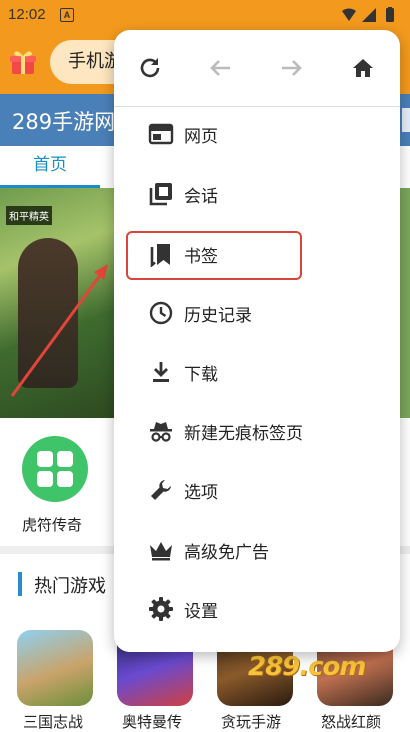 The image size is (410, 732). I want to click on signal-icon, so click(369, 15).